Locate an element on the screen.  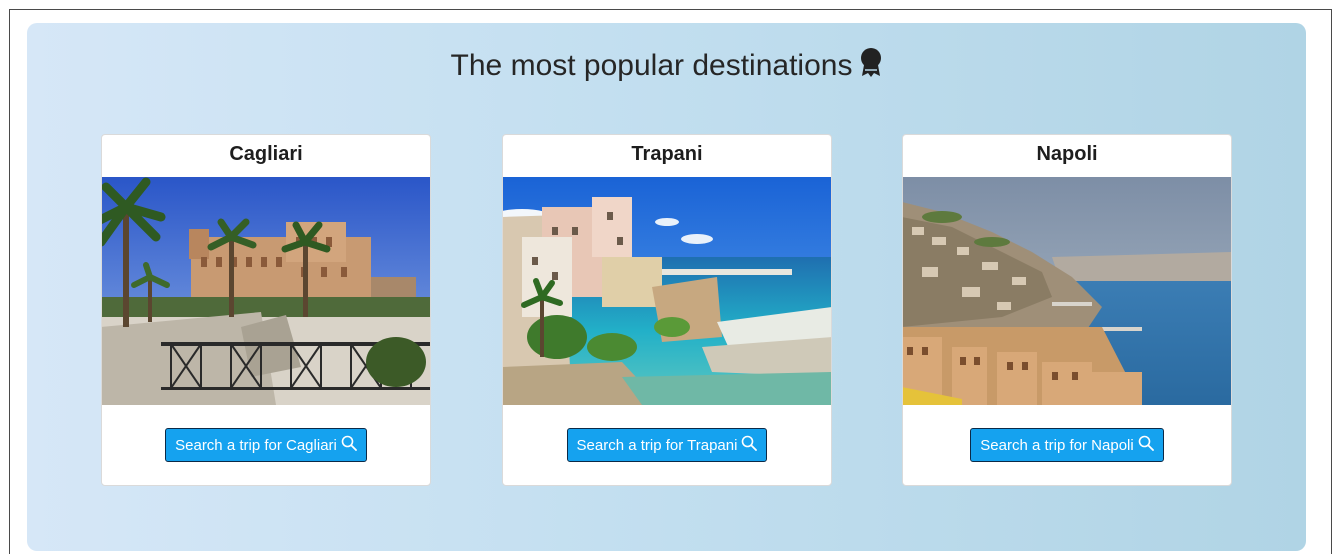
destination-photo-napoli is located at coordinates (1067, 291).